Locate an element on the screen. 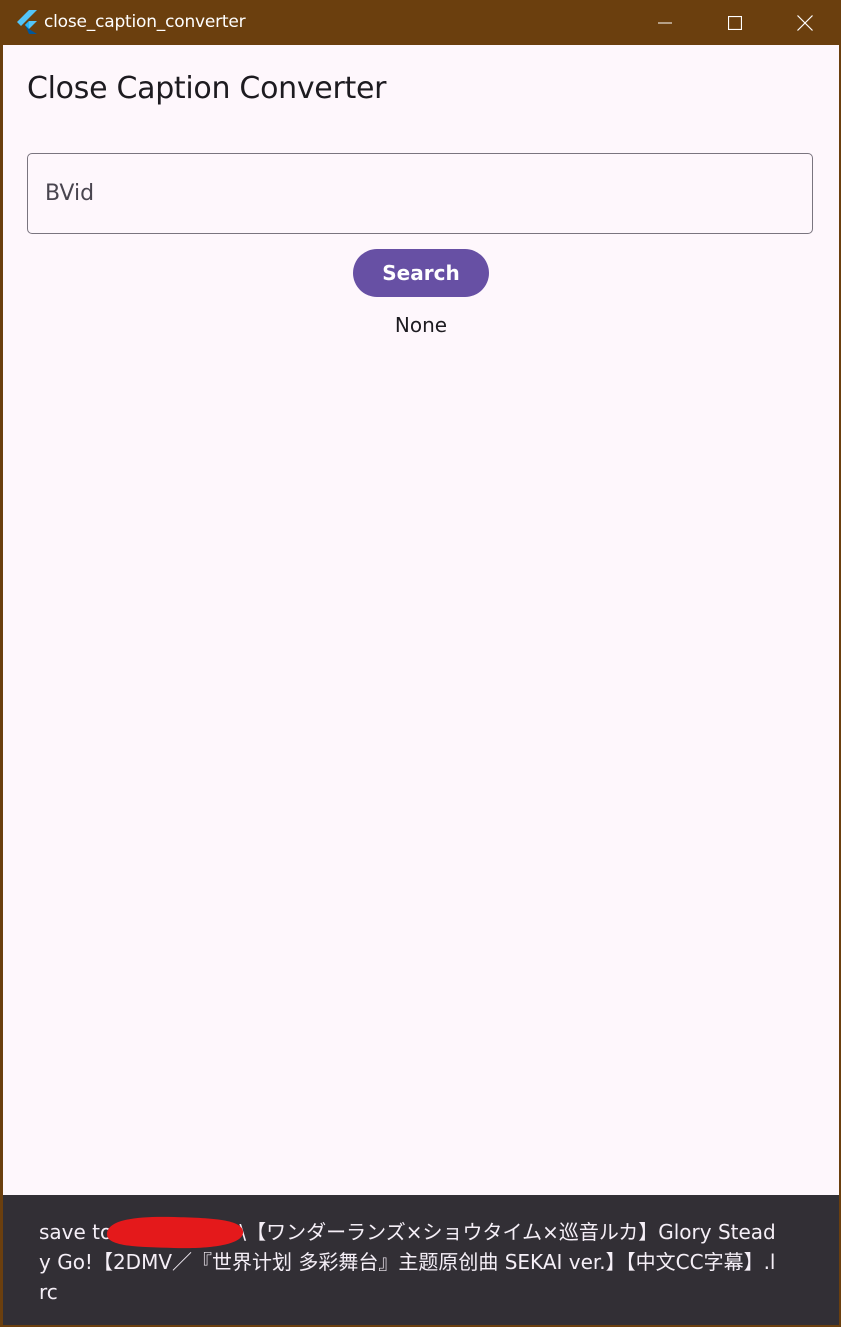 The image size is (841, 1327). bvid-input is located at coordinates (420, 193).